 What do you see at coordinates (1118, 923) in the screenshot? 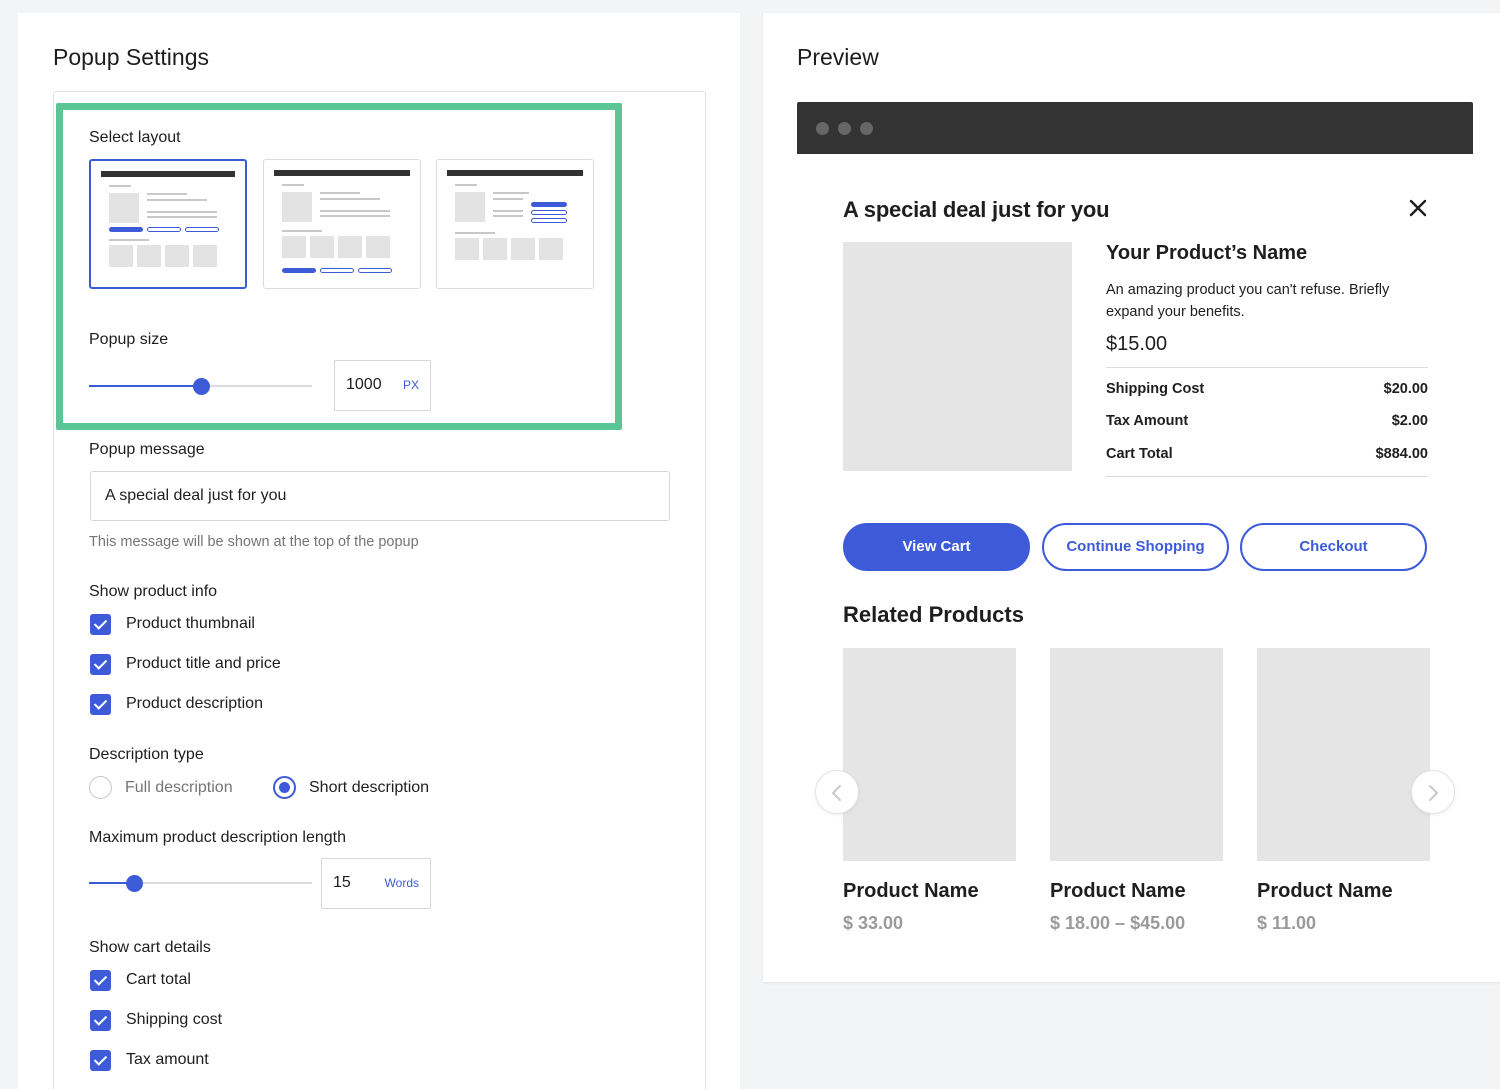
I see `related-product-price: $ 18.00 – $45.00` at bounding box center [1118, 923].